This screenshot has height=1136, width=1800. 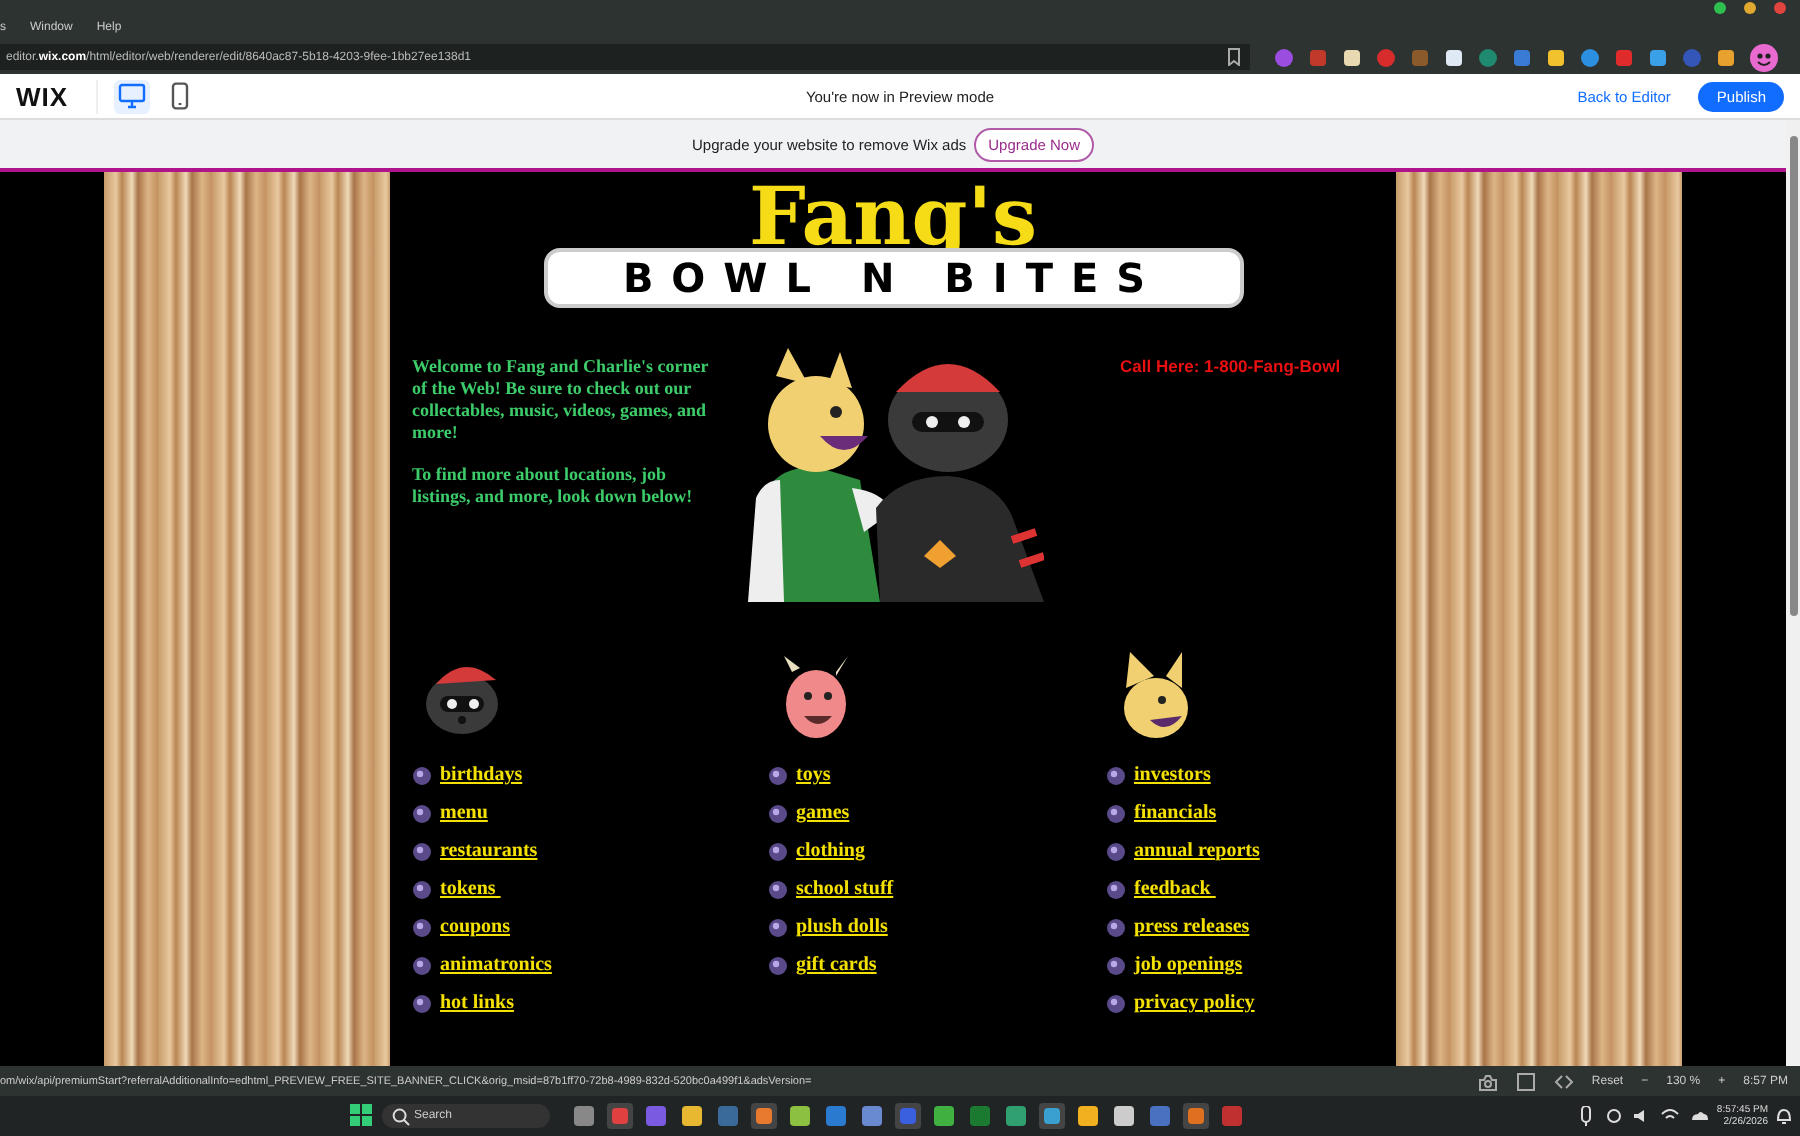 What do you see at coordinates (1197, 851) in the screenshot?
I see `nav-link: annual reports` at bounding box center [1197, 851].